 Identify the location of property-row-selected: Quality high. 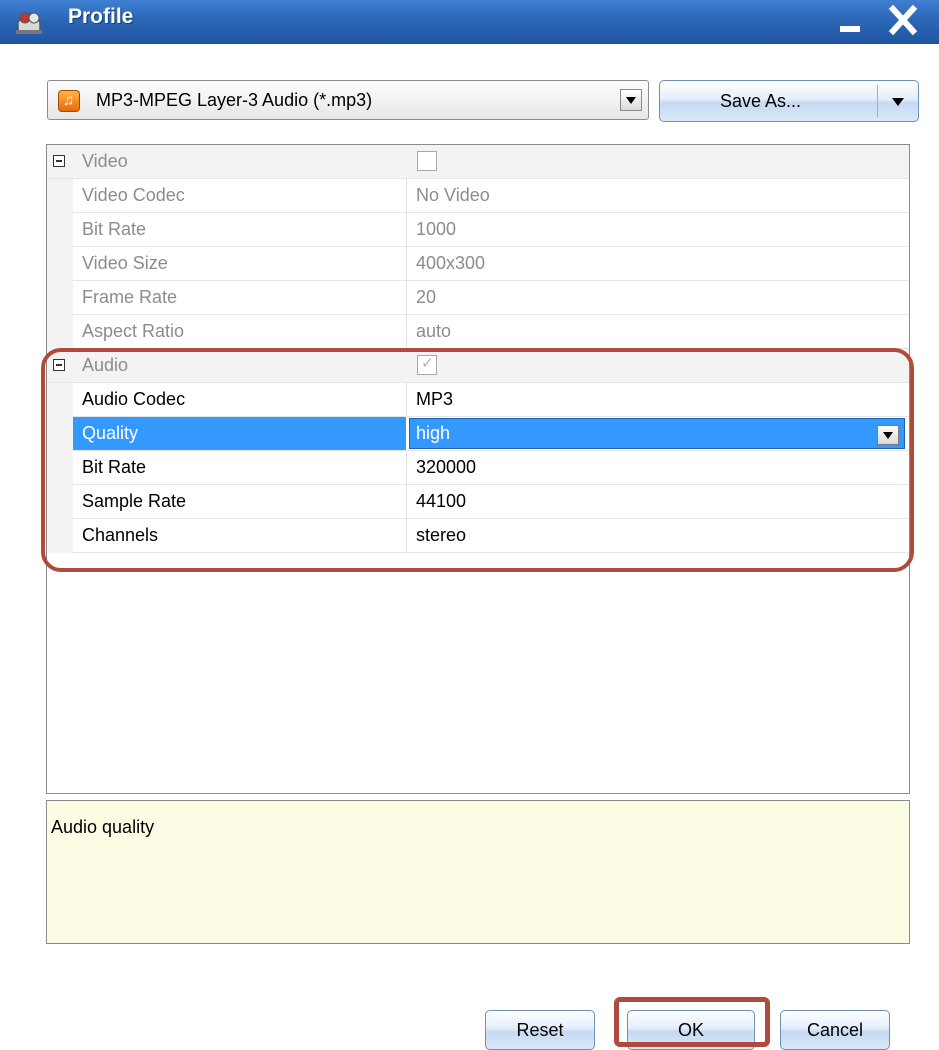
(478, 434).